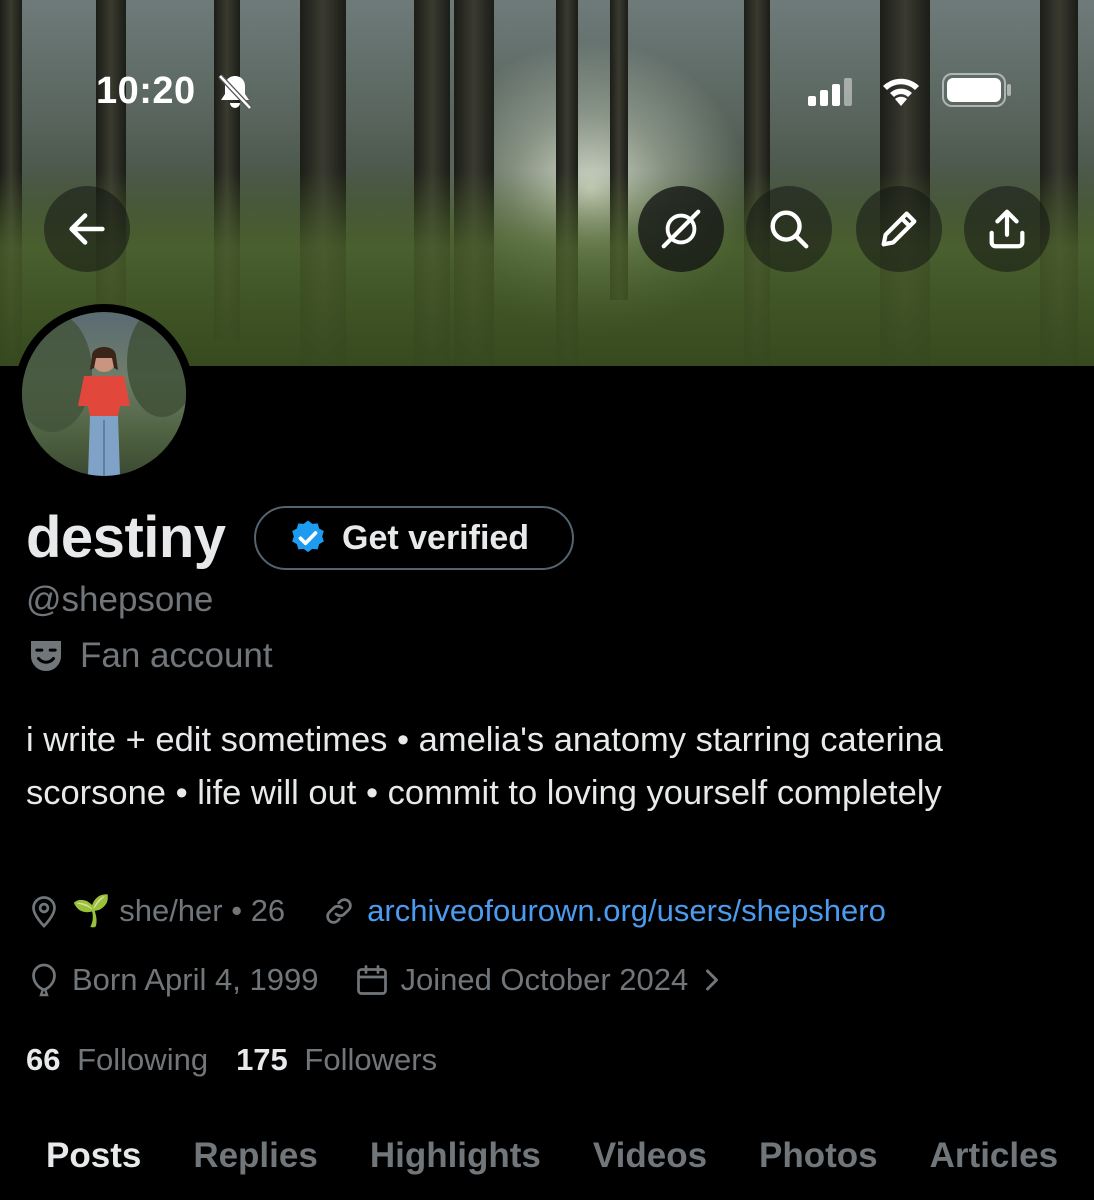  I want to click on grok-button, so click(681, 229).